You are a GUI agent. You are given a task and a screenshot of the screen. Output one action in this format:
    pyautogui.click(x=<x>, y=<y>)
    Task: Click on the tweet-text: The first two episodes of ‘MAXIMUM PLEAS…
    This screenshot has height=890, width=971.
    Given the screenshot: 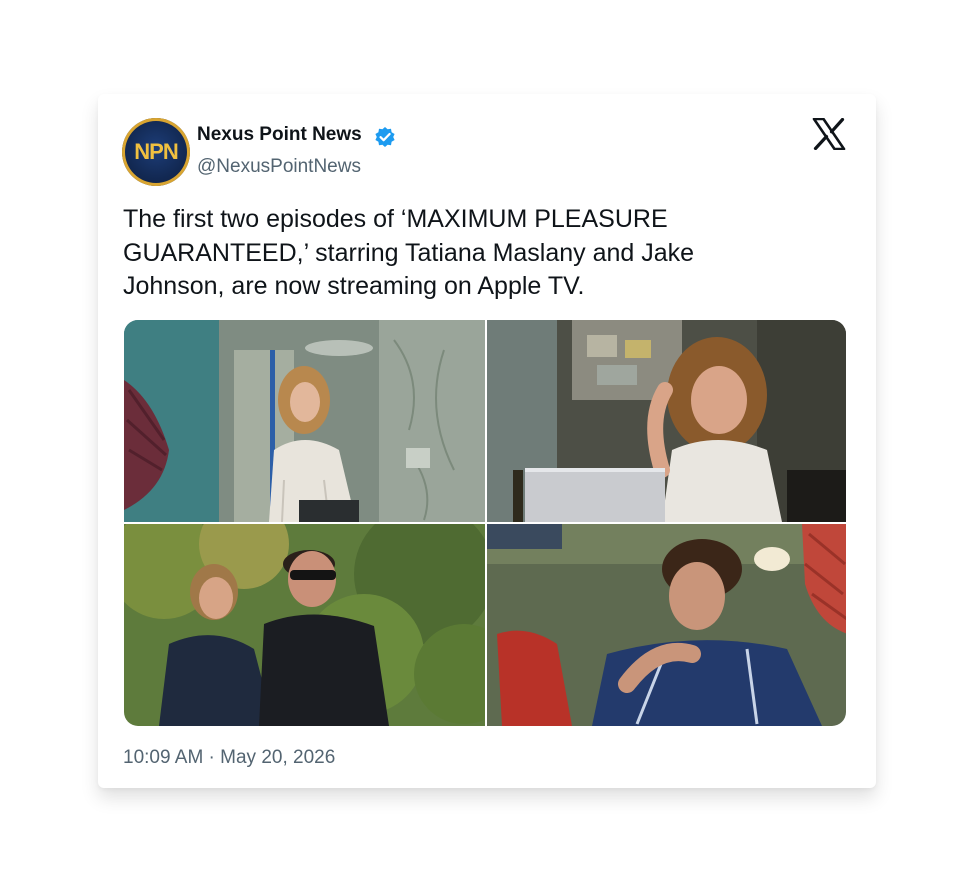 What is the action you would take?
    pyautogui.click(x=409, y=252)
    